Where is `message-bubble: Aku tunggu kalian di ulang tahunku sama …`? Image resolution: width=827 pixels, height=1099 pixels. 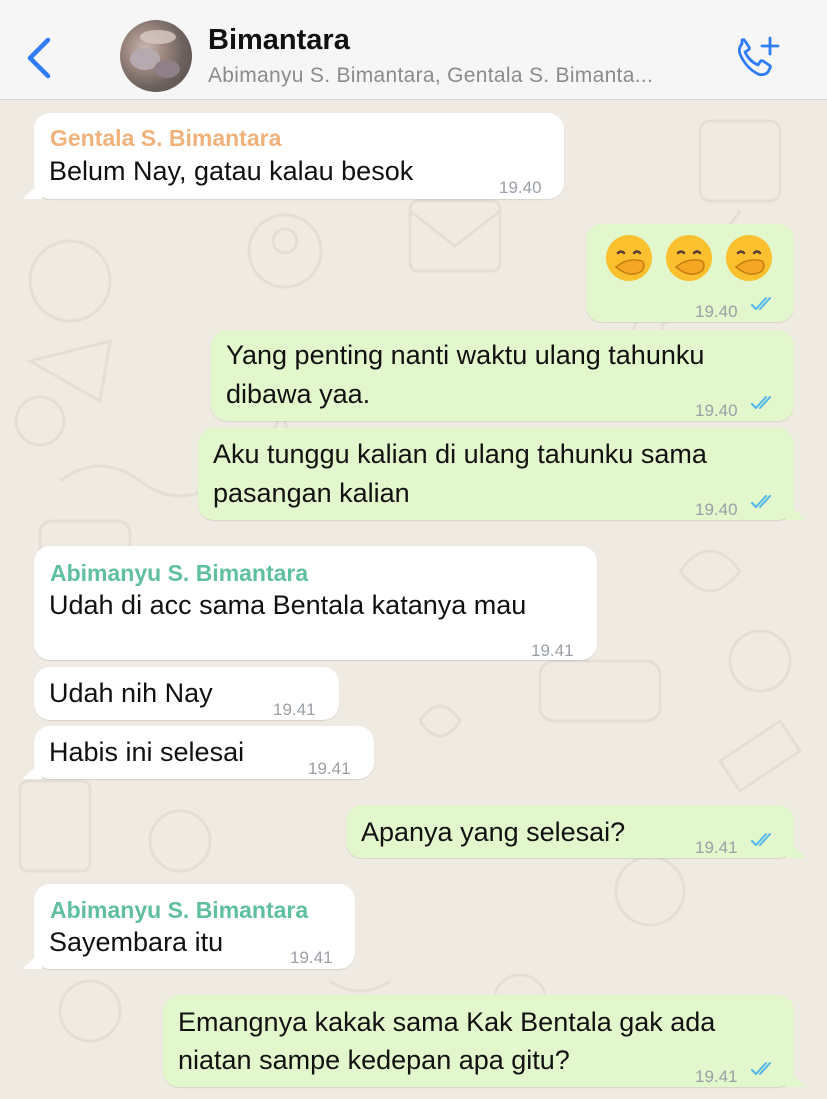
message-bubble: Aku tunggu kalian di ulang tahunku sama … is located at coordinates (496, 474).